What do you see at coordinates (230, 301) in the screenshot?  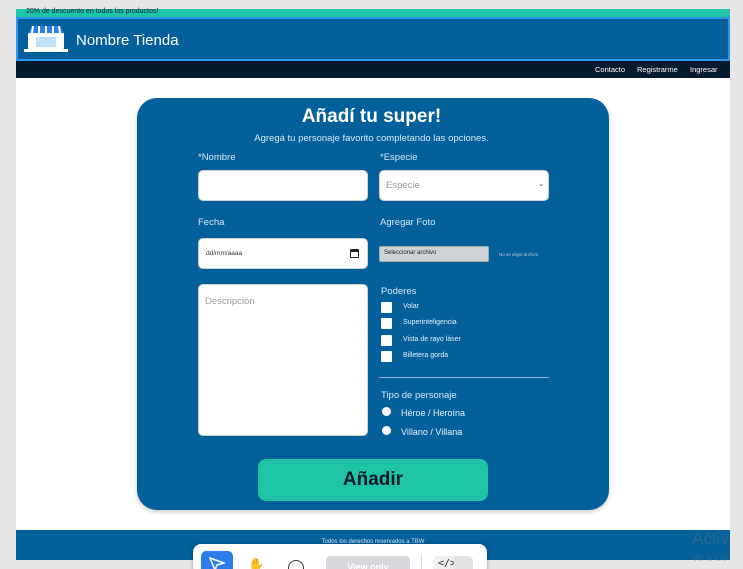 I see `description-placeholder: Descripción` at bounding box center [230, 301].